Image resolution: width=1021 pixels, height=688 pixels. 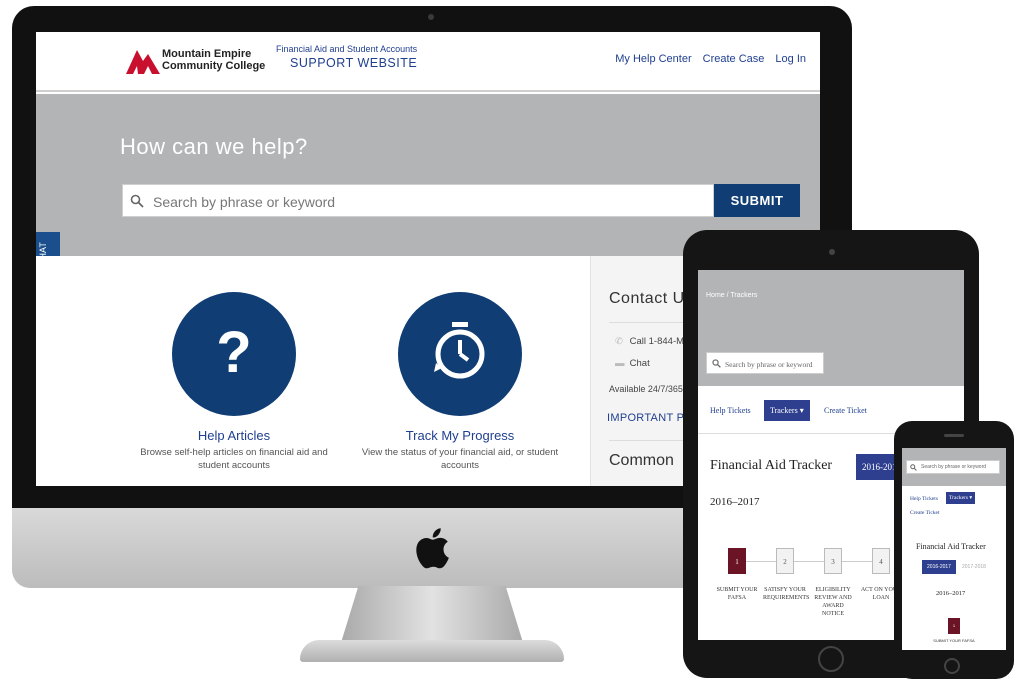 I want to click on hero-title: How can we help?, so click(x=214, y=146).